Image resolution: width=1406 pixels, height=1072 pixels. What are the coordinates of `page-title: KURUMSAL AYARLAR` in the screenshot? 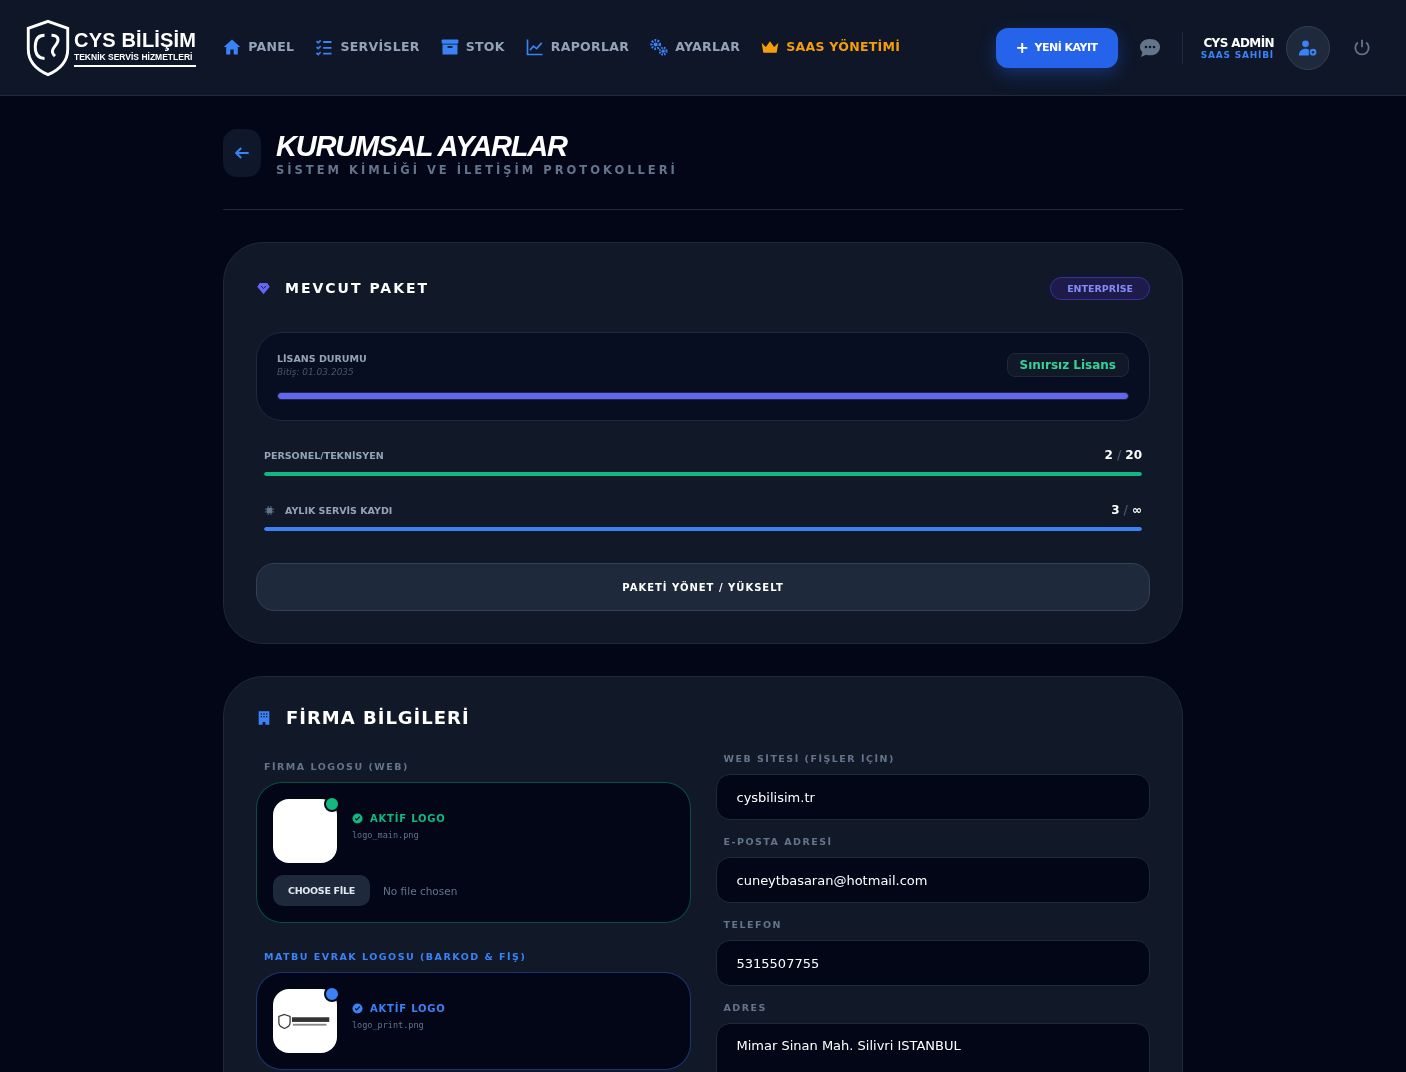 It's located at (422, 145).